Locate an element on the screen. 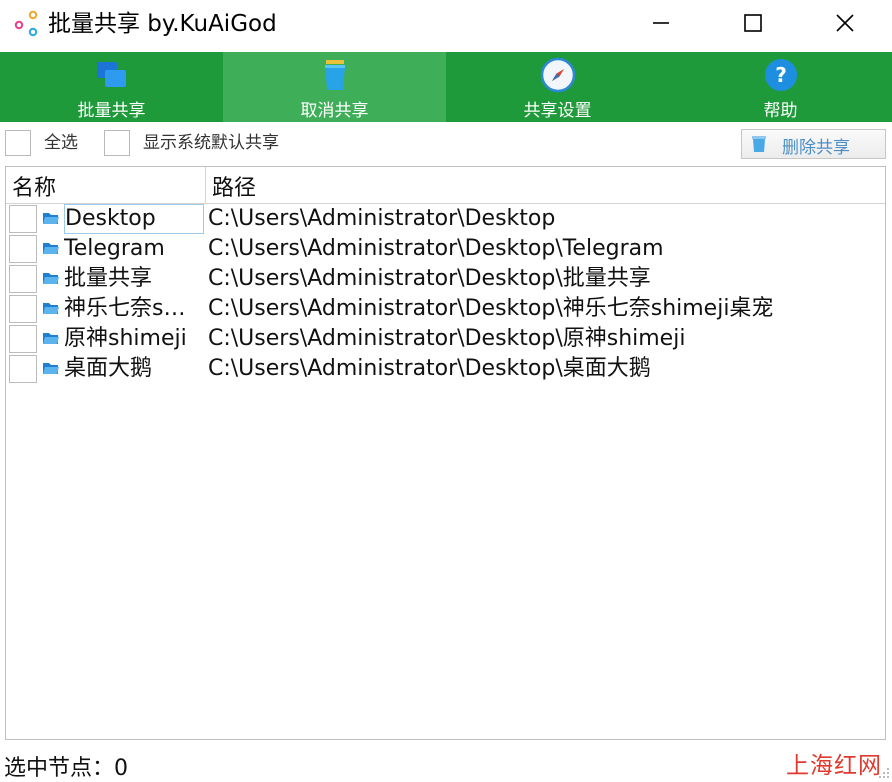 The width and height of the screenshot is (892, 782). main-toolbar: 批量共享 取消共享 共享设置 ? 帮助 is located at coordinates (446, 87).